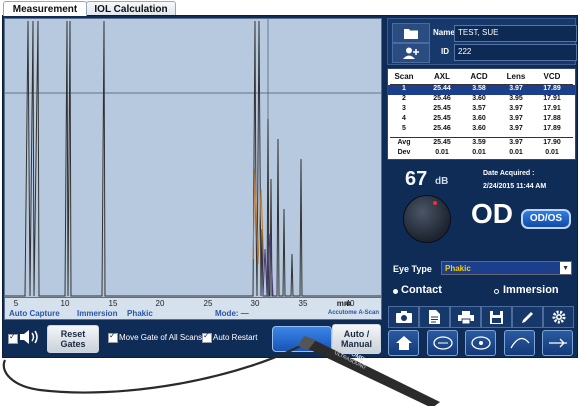 This screenshot has height=406, width=580. I want to click on folder-icon, so click(411, 33).